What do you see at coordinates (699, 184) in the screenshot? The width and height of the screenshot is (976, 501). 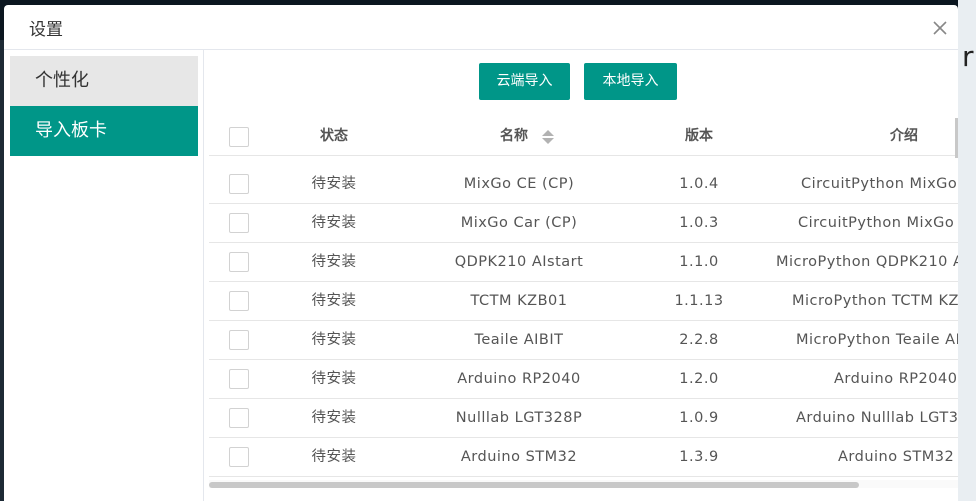 I see `row-version: 1.0.4` at bounding box center [699, 184].